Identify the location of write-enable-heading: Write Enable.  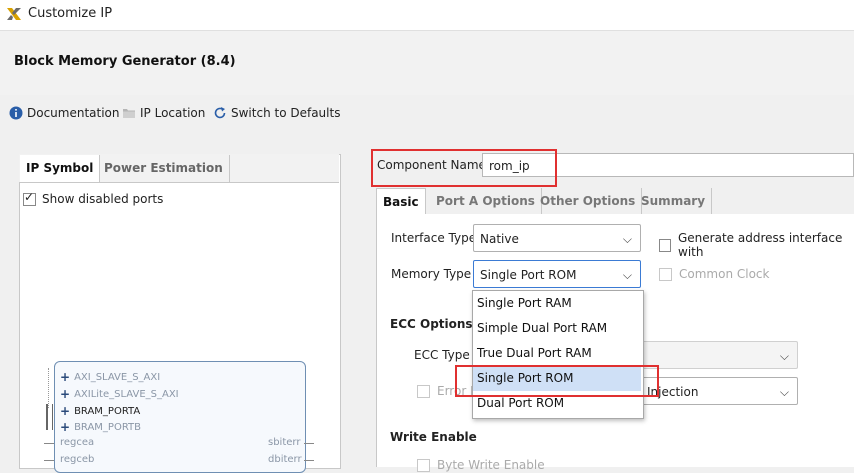
(433, 437).